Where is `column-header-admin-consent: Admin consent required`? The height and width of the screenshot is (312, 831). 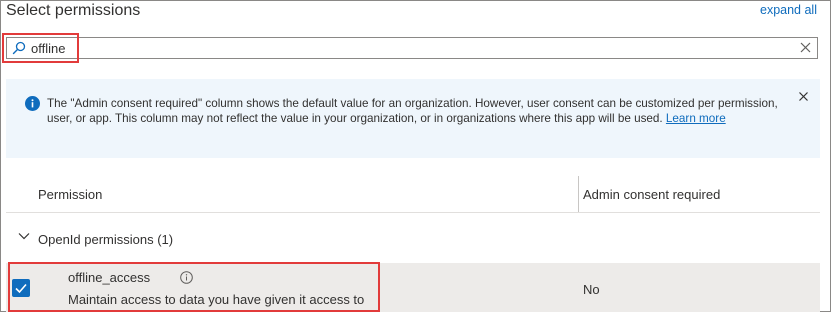
column-header-admin-consent: Admin consent required is located at coordinates (651, 194).